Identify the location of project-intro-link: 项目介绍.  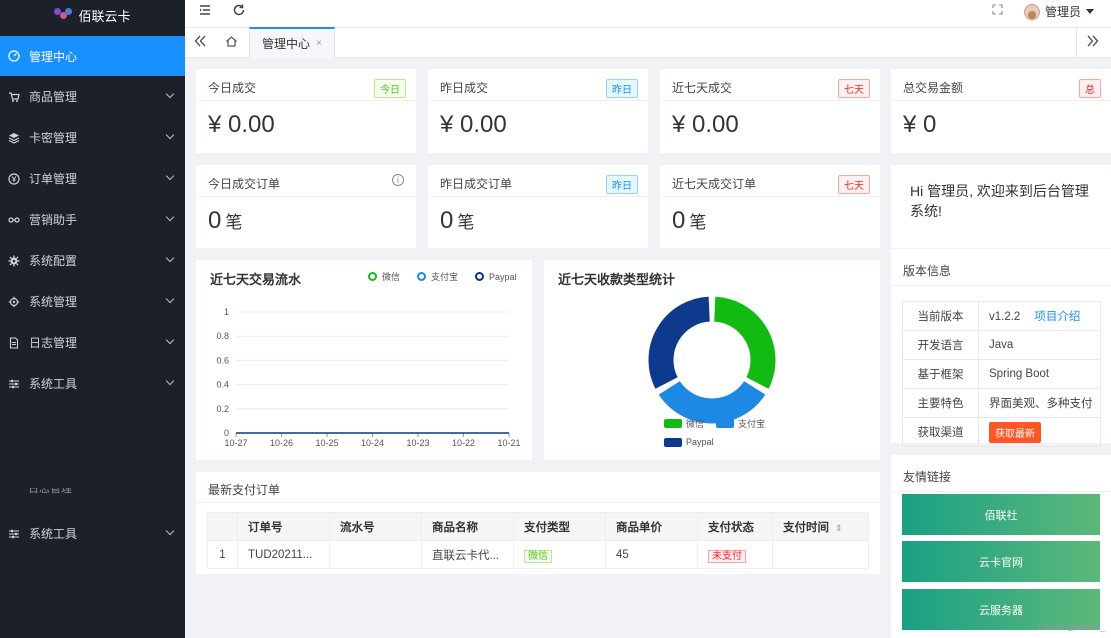
(1057, 317).